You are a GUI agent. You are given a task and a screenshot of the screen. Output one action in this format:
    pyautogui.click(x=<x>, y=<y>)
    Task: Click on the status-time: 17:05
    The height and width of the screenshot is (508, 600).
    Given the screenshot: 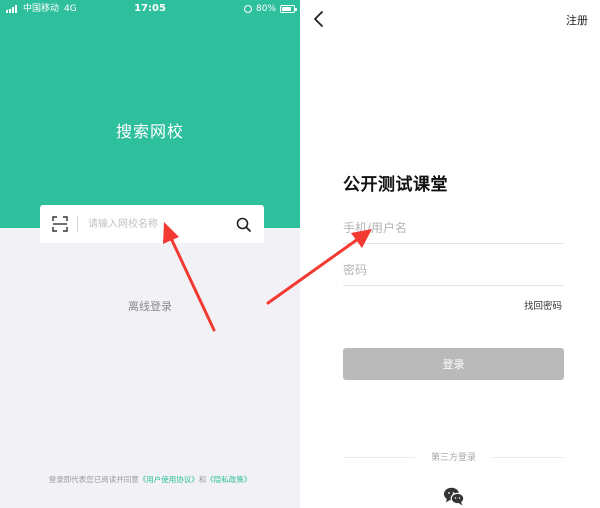 What is the action you would take?
    pyautogui.click(x=150, y=8)
    